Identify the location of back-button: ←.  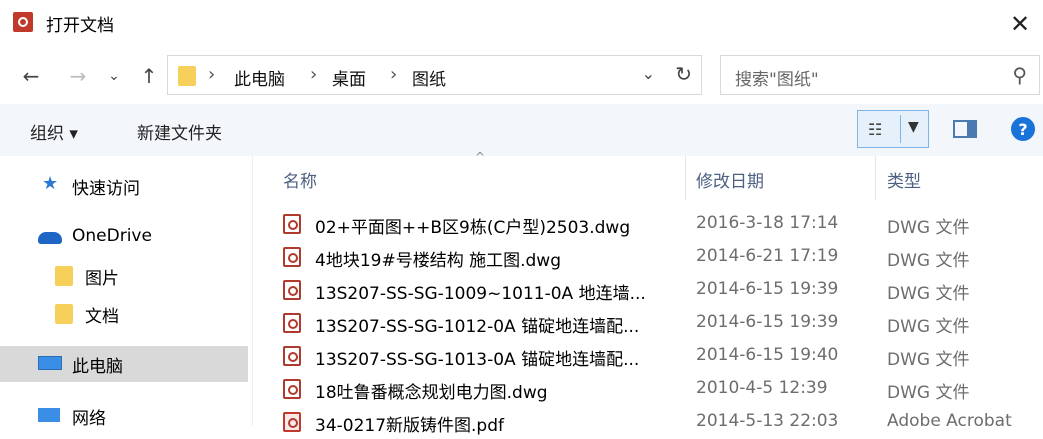
(31, 76).